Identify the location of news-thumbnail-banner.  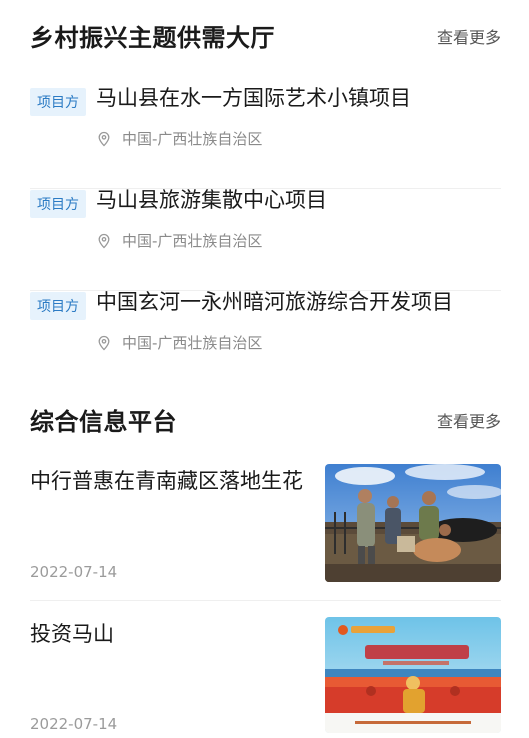
(413, 675).